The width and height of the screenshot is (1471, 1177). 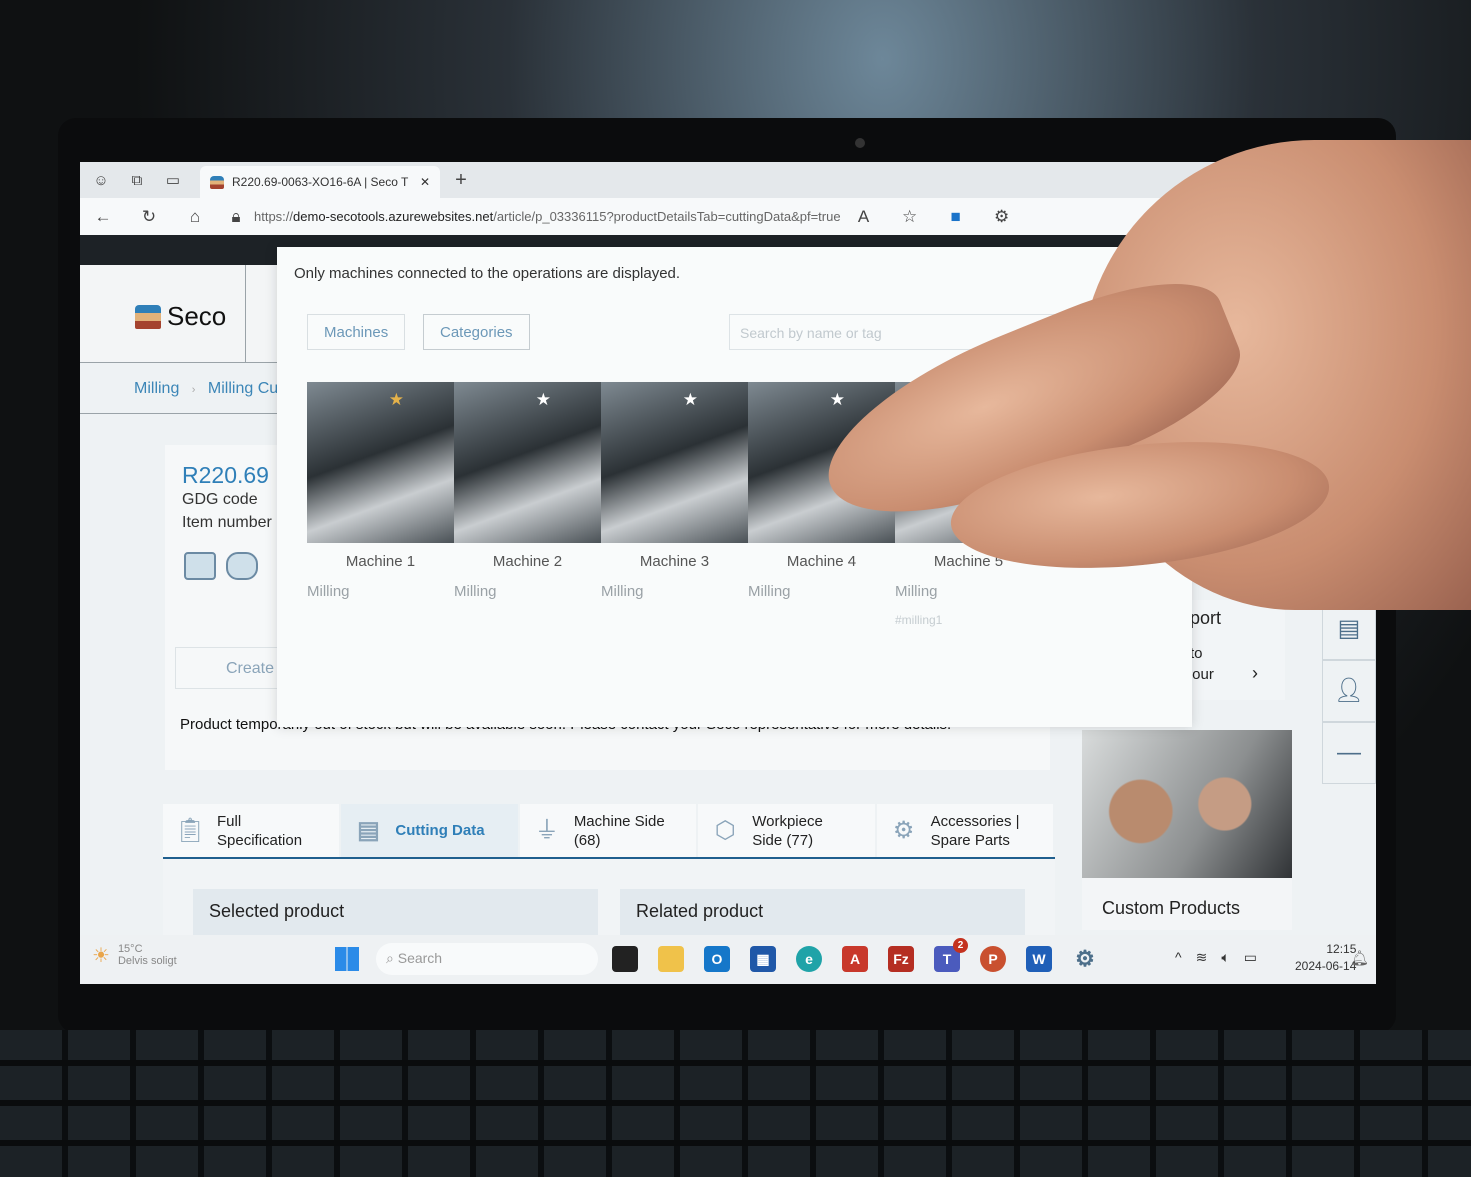 What do you see at coordinates (190, 830) in the screenshot?
I see `clipboard-icon: 📋︎` at bounding box center [190, 830].